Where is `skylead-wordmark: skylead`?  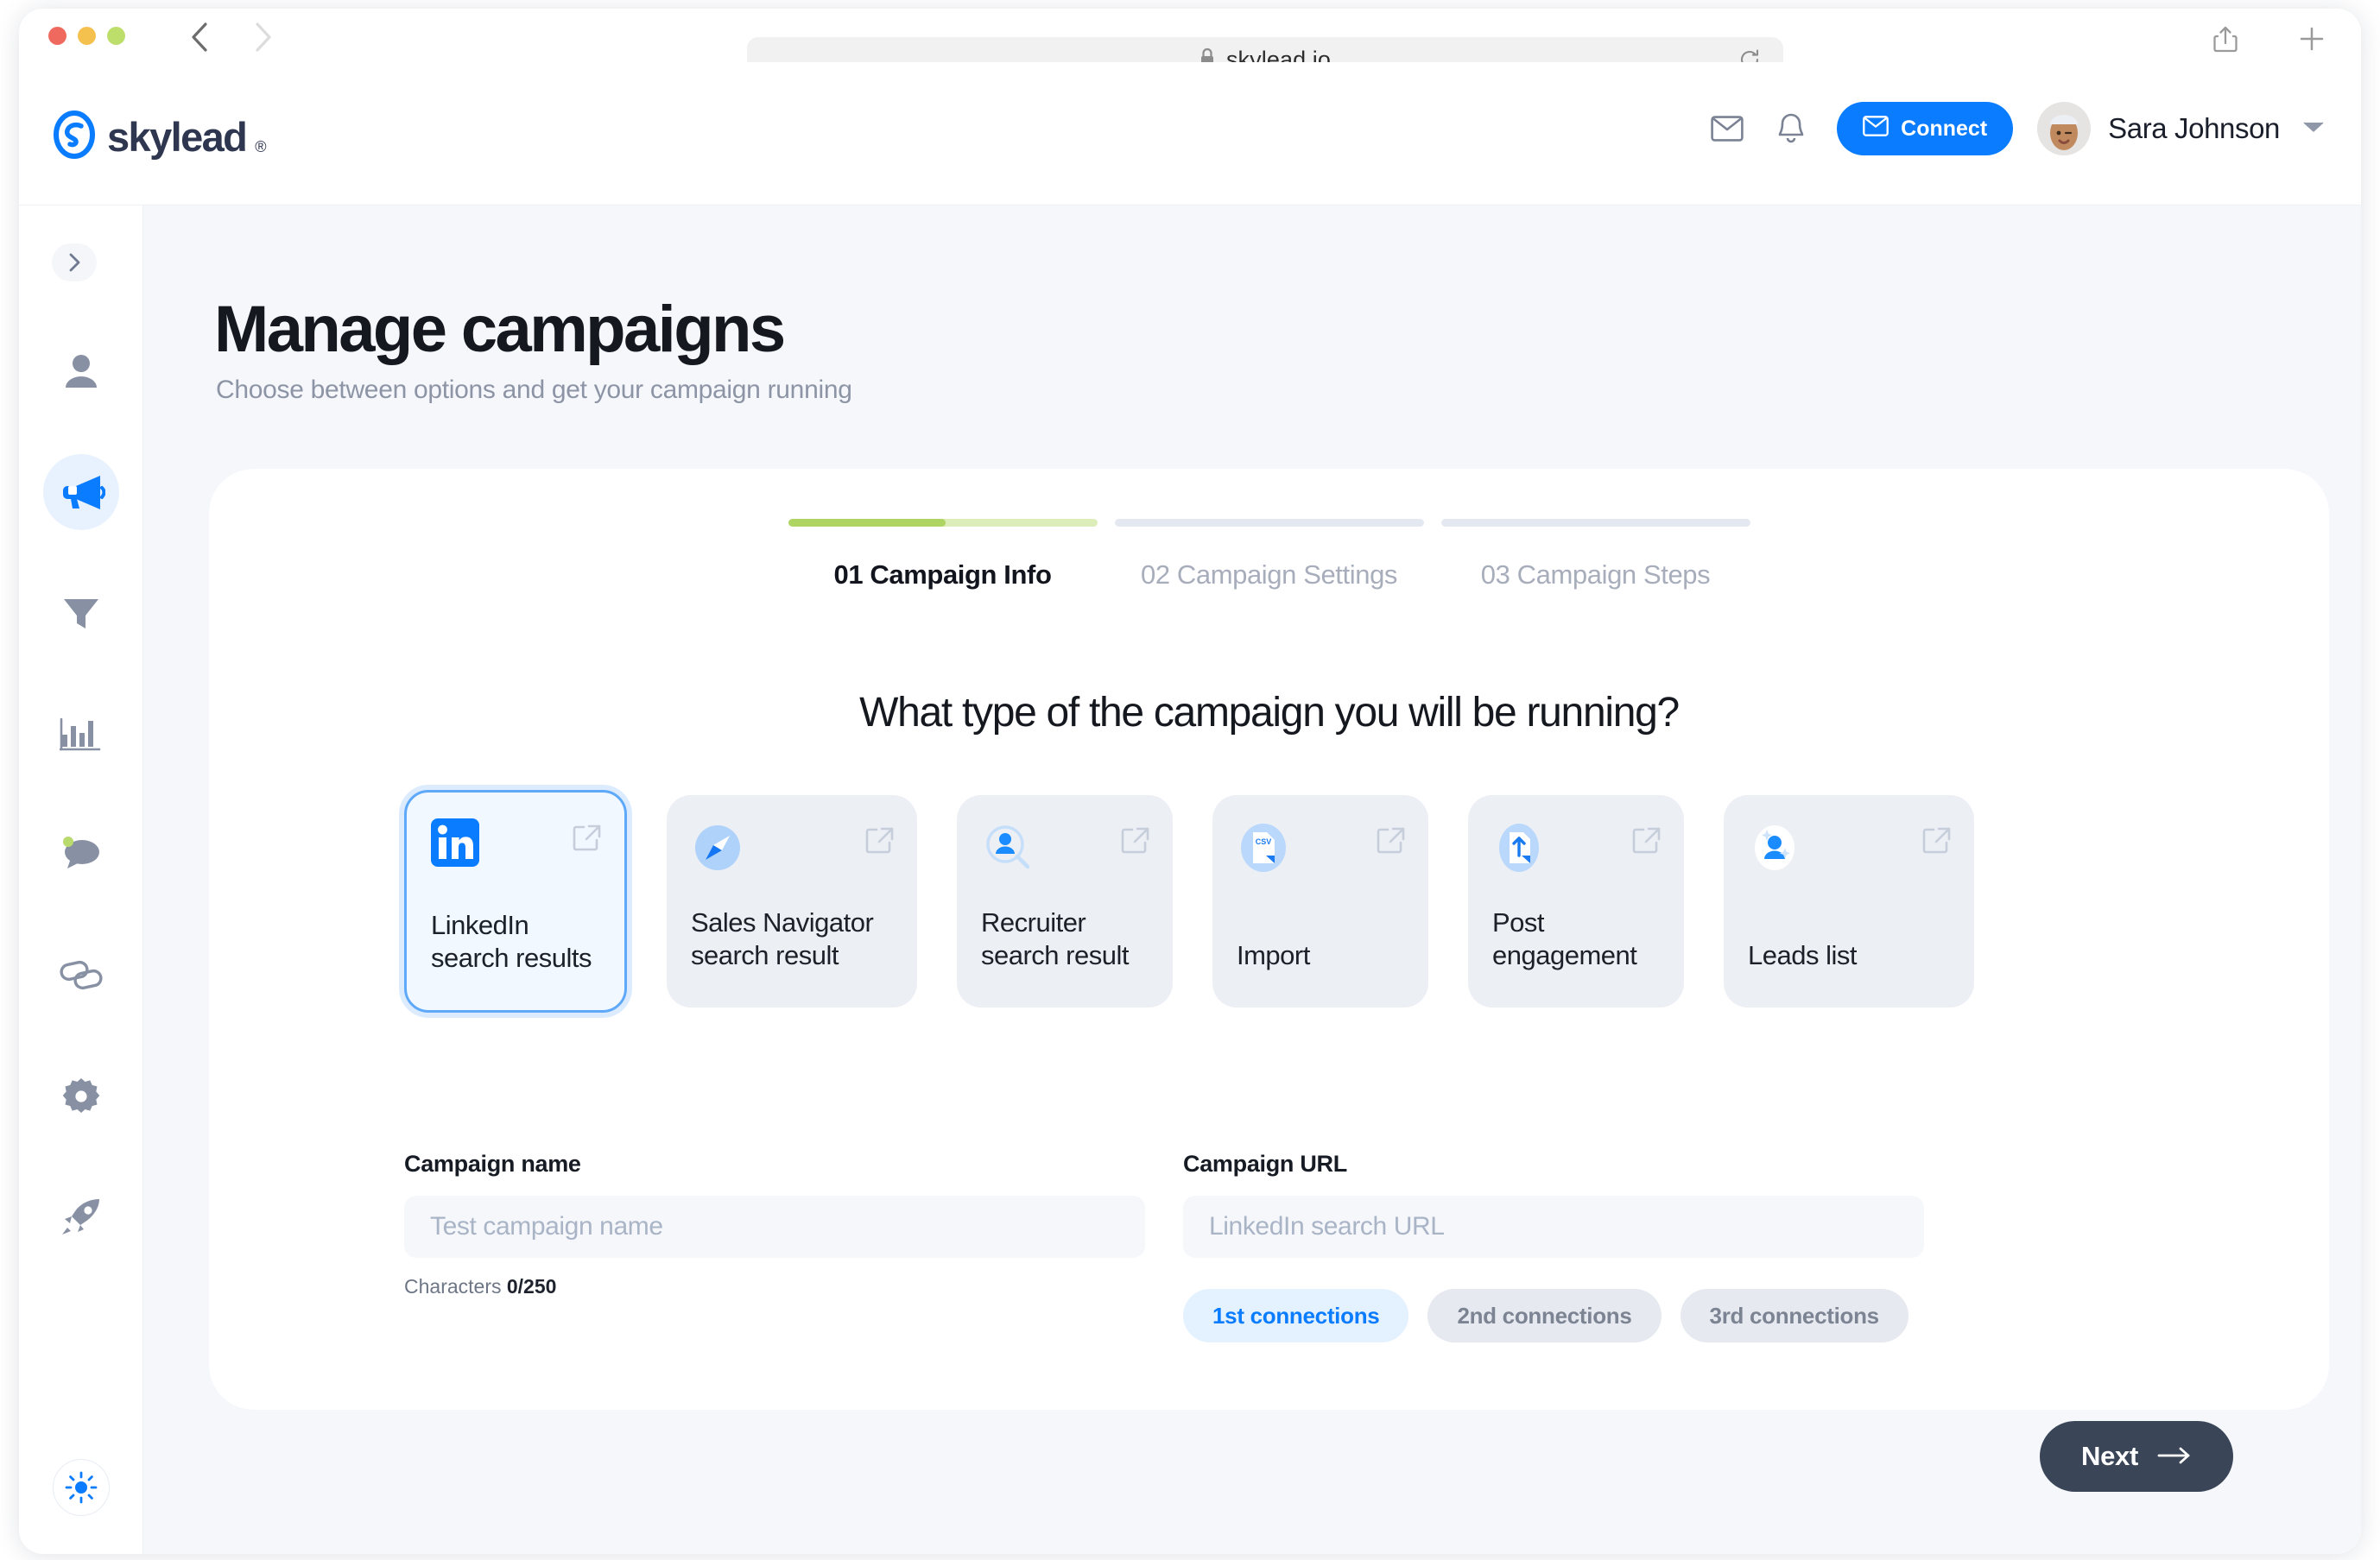
skylead-wordmark: skylead is located at coordinates (177, 137).